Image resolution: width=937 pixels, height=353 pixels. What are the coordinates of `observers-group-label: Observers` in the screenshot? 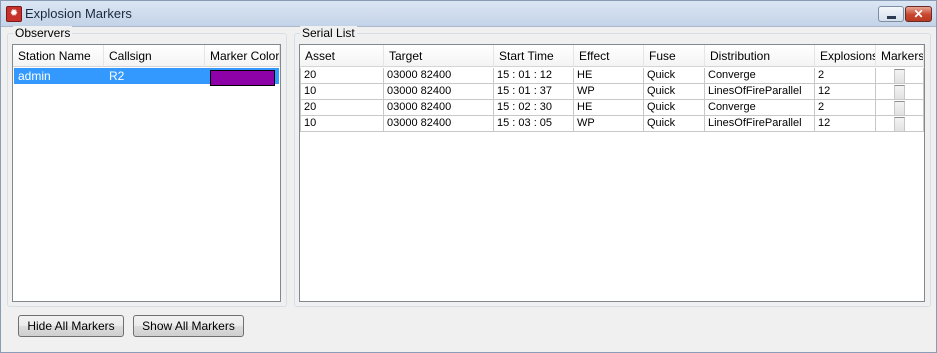 It's located at (43, 33).